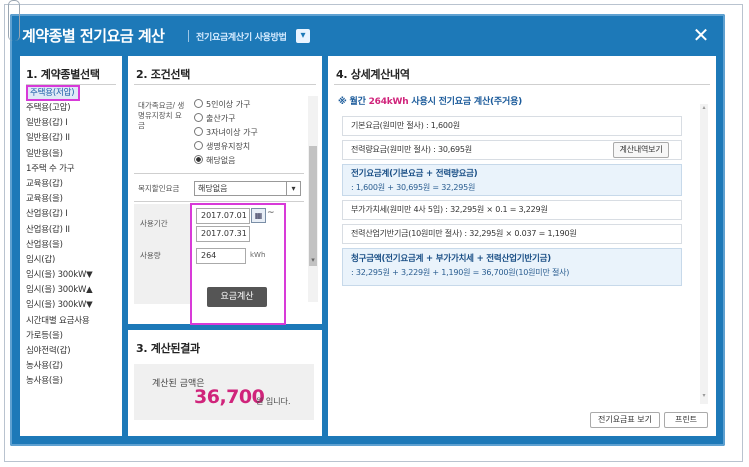 This screenshot has width=749, height=467. I want to click on radio-none: 해당없음, so click(214, 160).